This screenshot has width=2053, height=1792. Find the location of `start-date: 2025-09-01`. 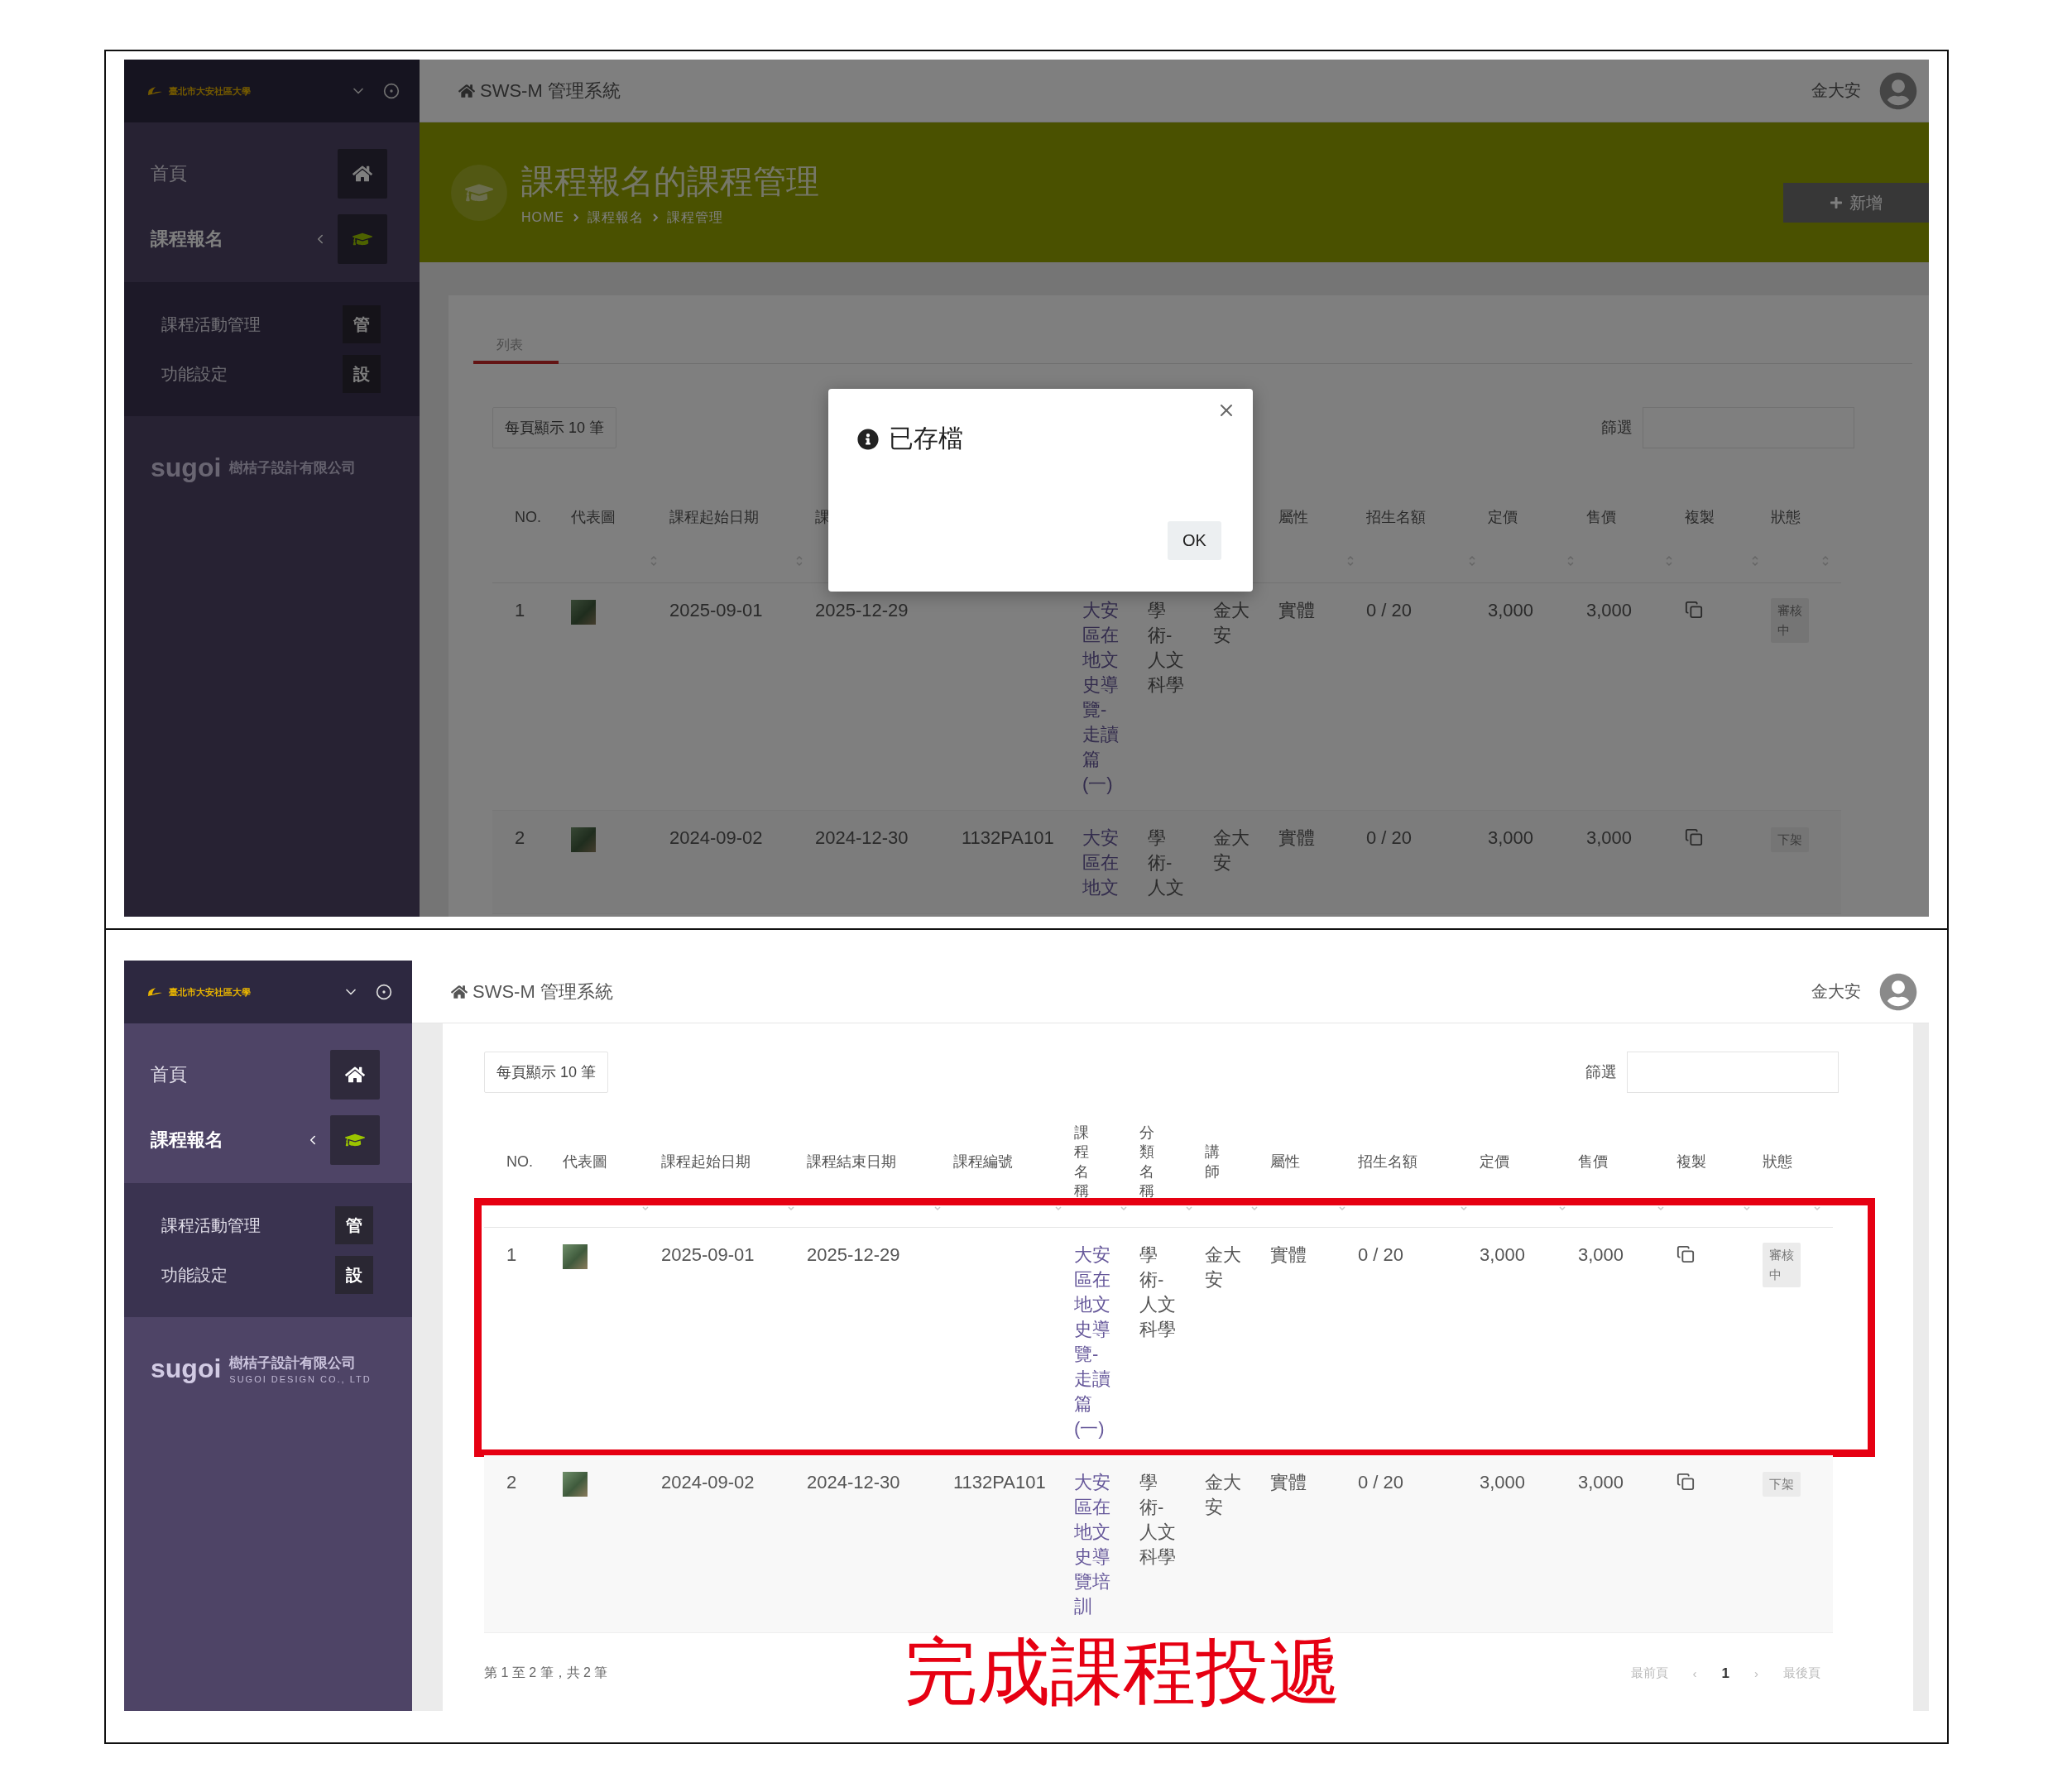

start-date: 2025-09-01 is located at coordinates (716, 610).